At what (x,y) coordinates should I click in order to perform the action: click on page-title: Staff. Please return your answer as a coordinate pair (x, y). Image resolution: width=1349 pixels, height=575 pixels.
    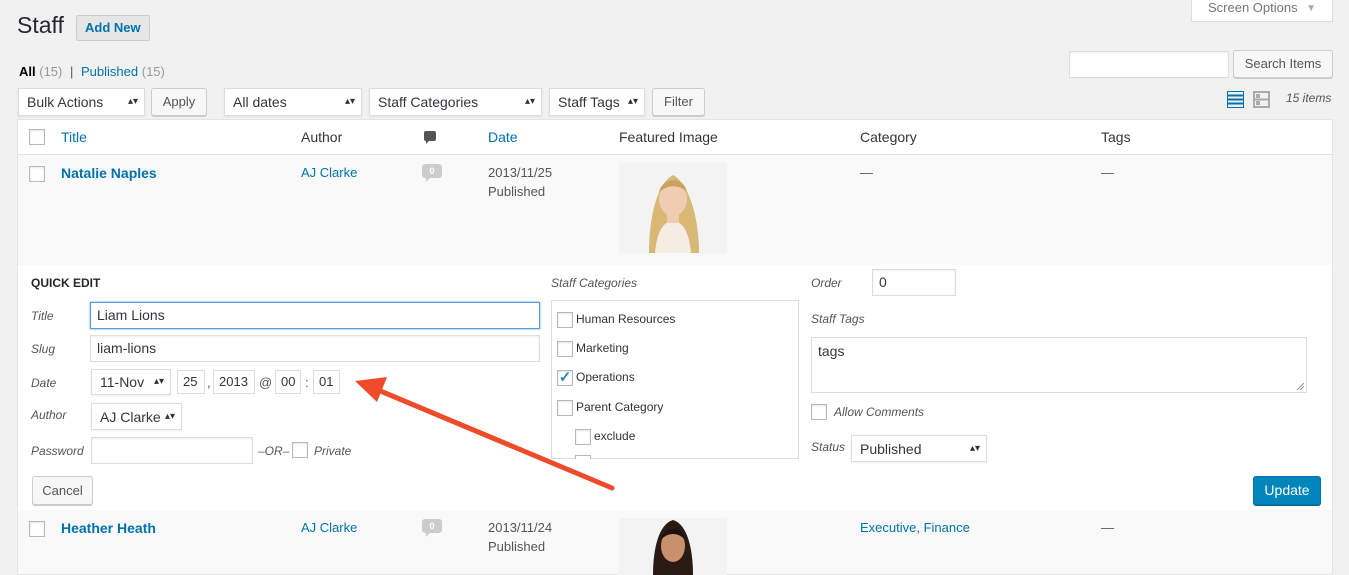
    Looking at the image, I should click on (40, 25).